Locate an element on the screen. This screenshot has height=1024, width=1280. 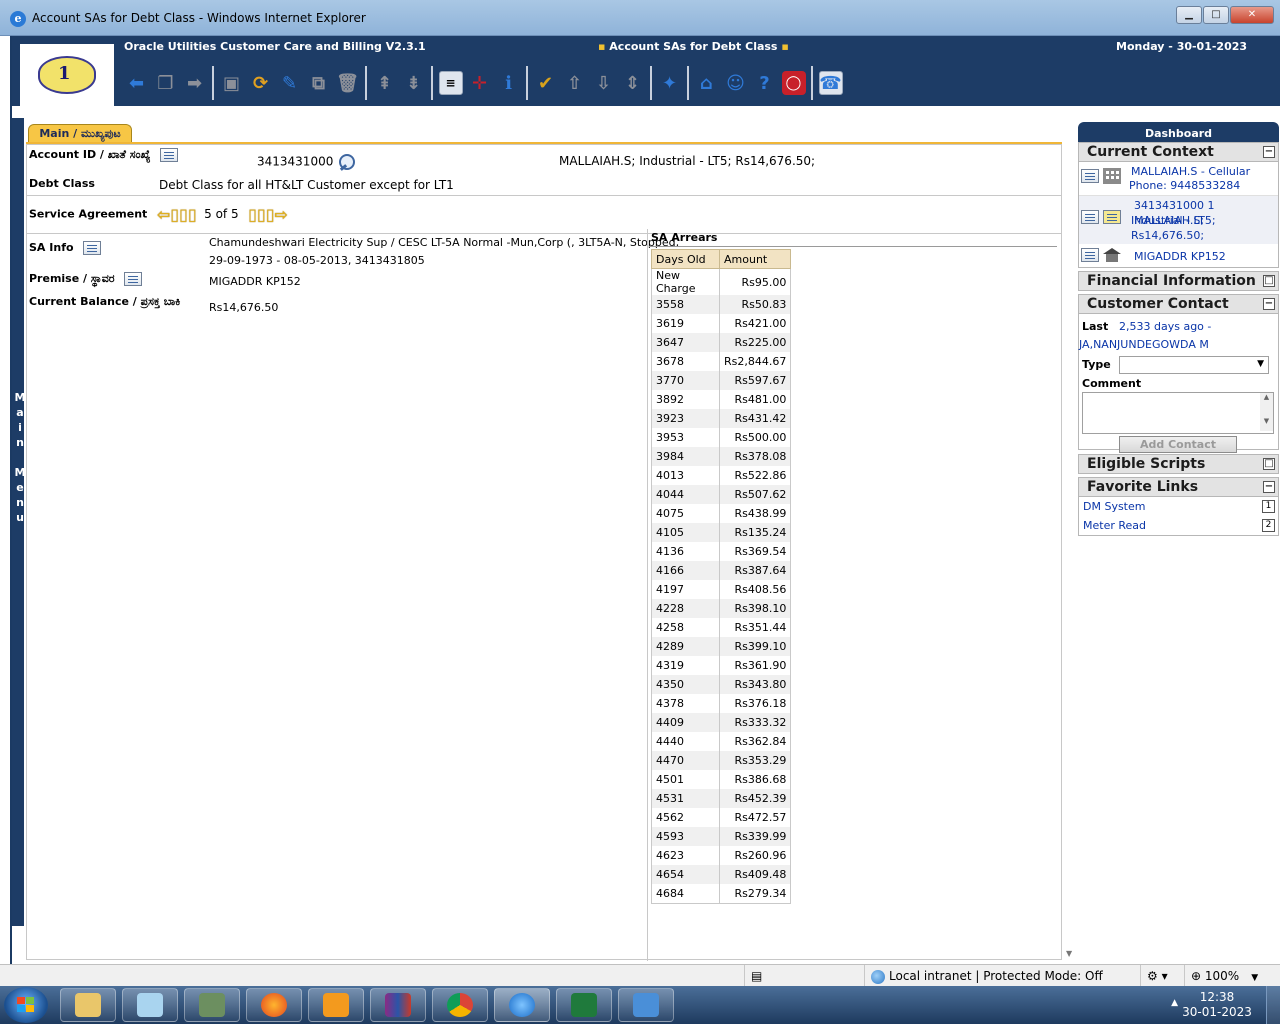
ie-logo-icon: e is located at coordinates (18, 19).